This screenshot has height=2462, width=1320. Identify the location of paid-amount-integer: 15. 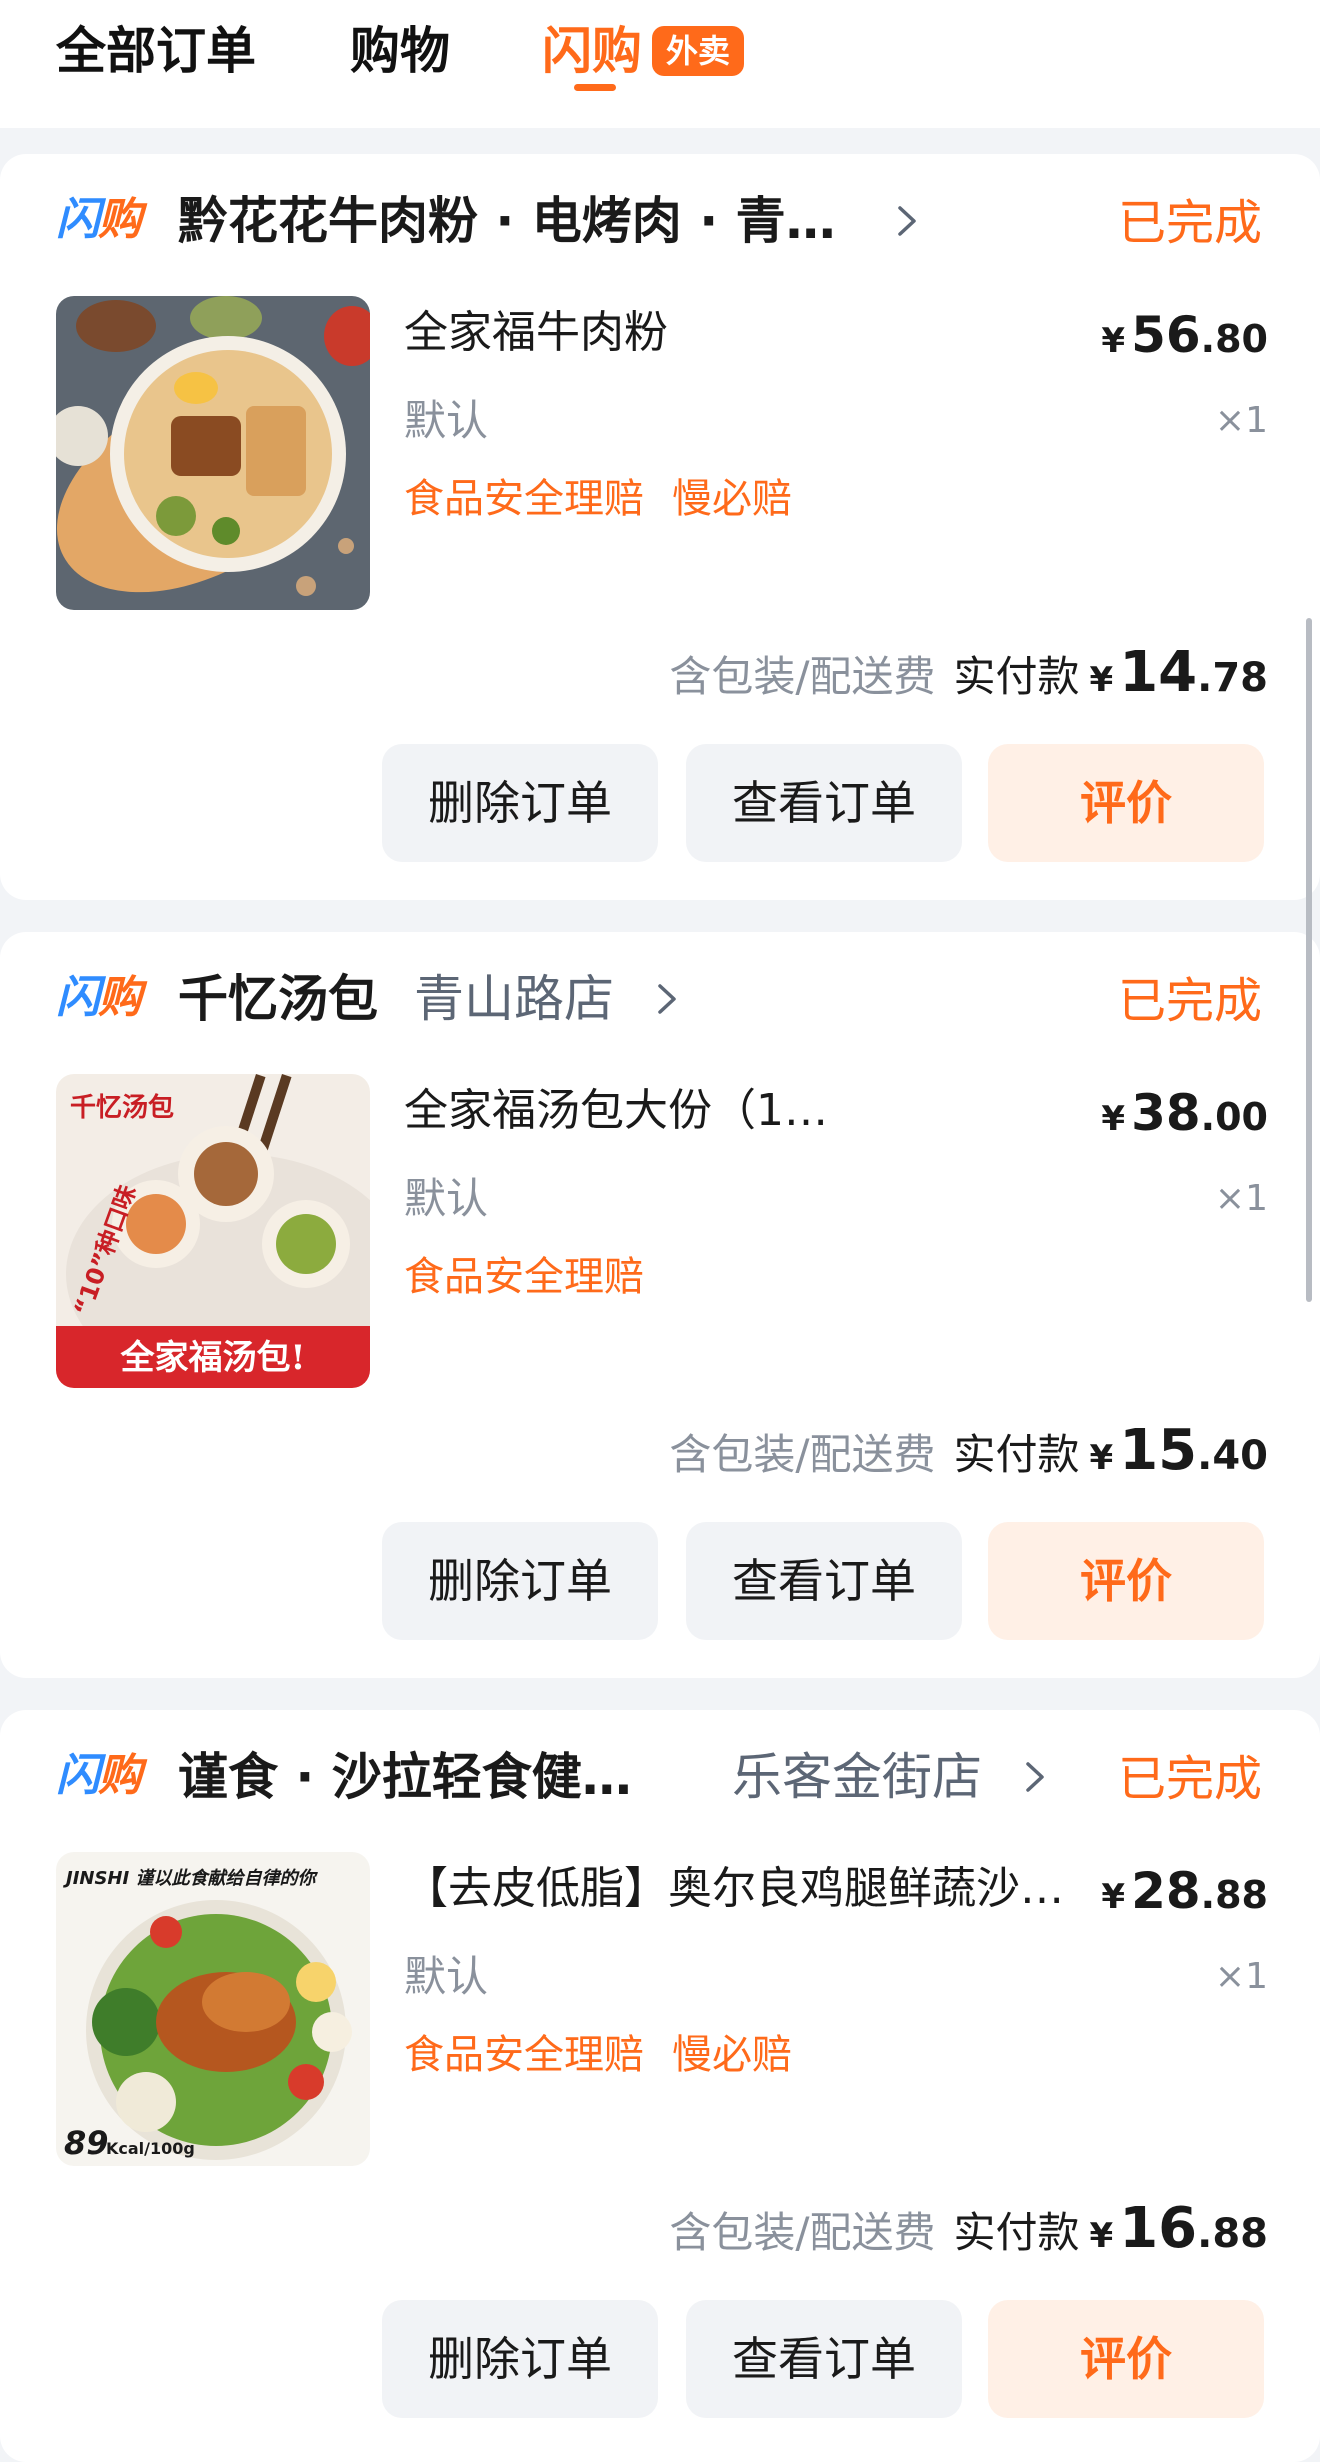
(1158, 1450).